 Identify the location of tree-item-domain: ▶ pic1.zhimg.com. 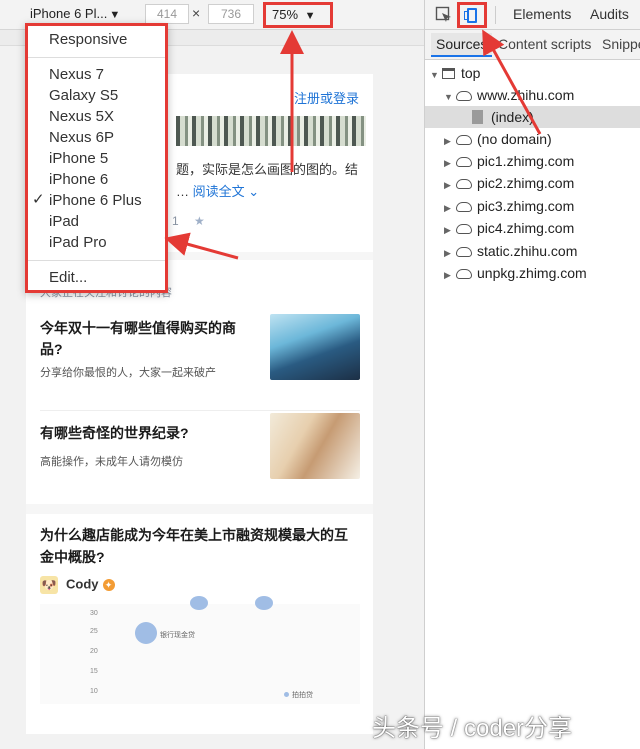
(499, 161).